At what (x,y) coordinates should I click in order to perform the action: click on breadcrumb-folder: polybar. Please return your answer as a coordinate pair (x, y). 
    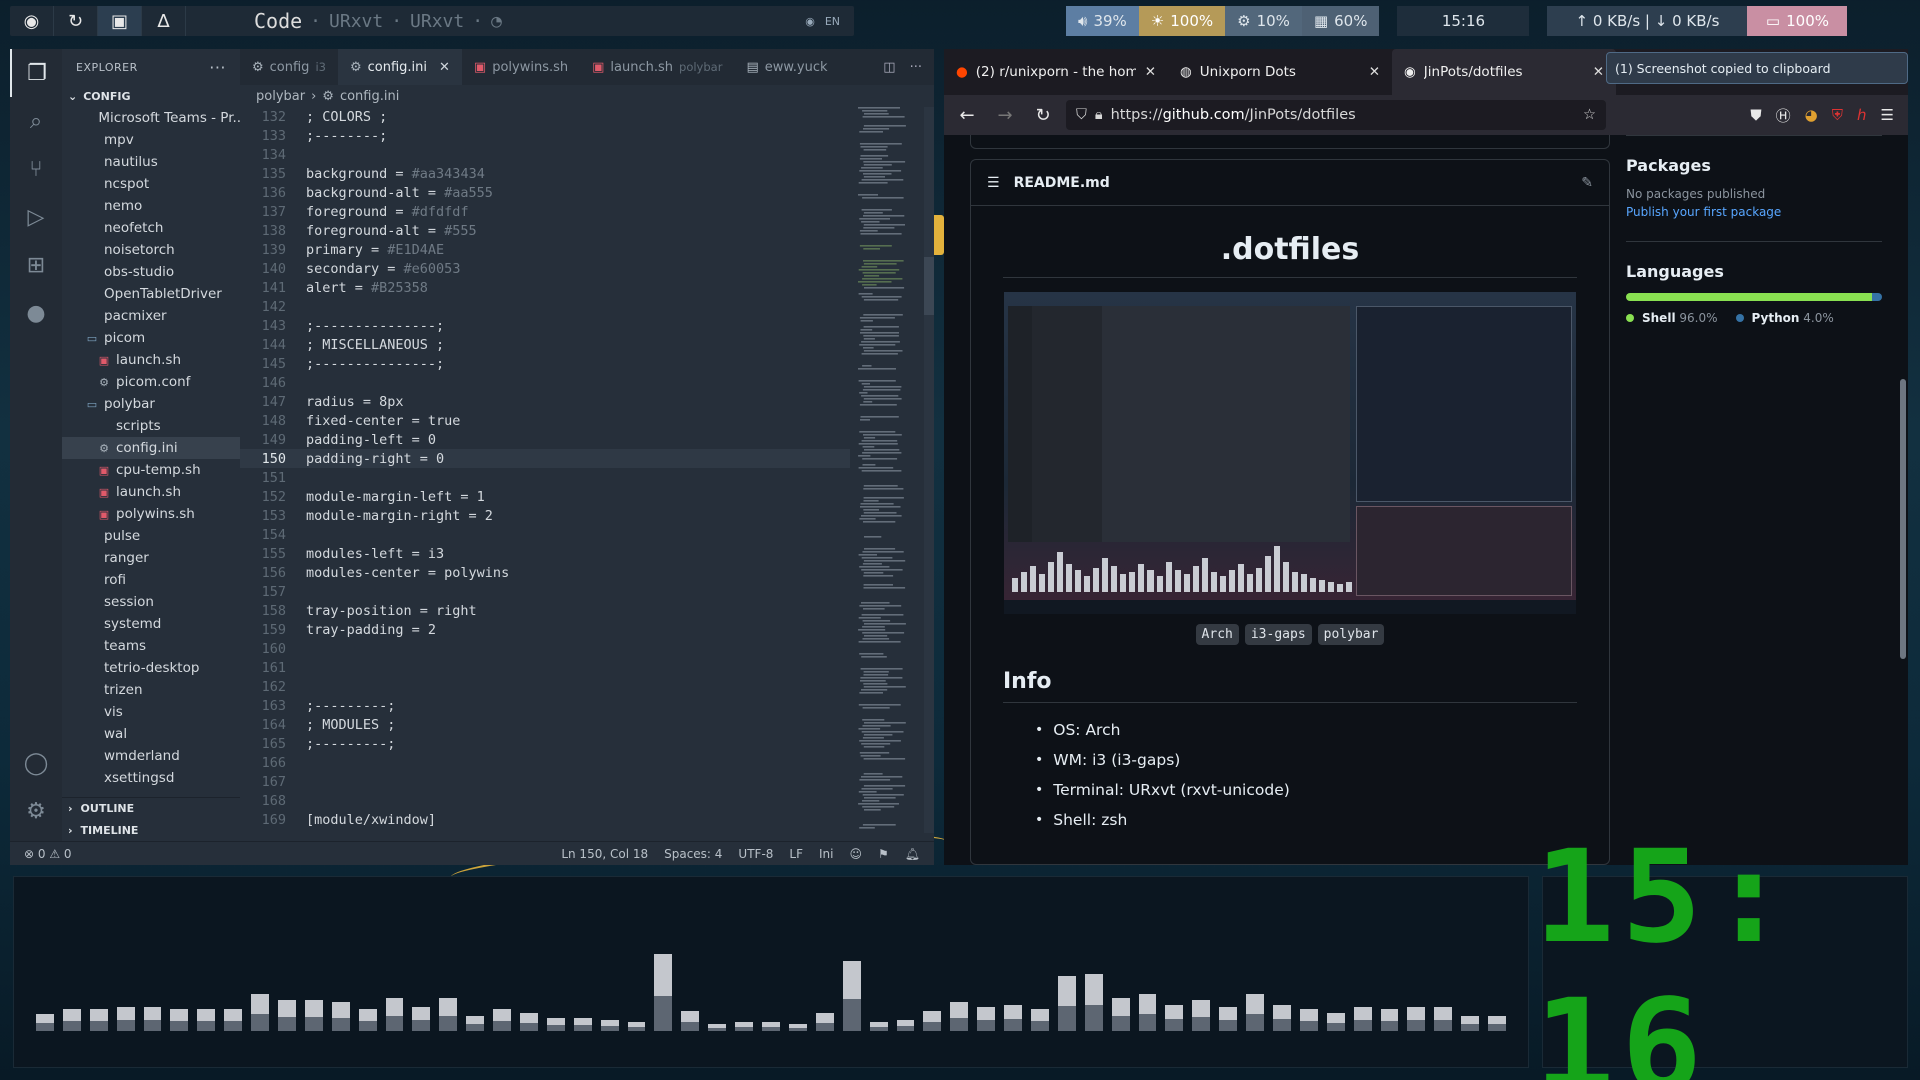
    Looking at the image, I should click on (280, 96).